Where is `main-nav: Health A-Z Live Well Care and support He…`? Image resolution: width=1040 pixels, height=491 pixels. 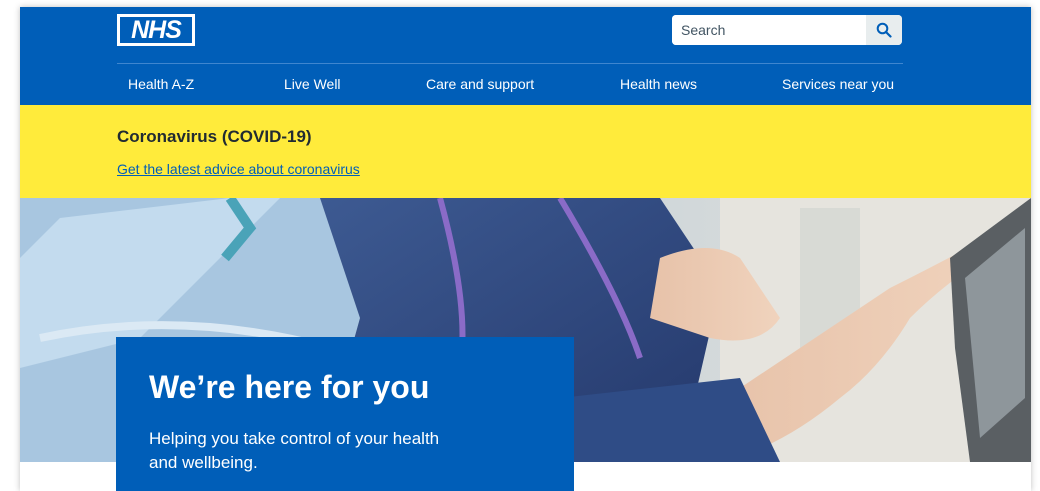
main-nav: Health A-Z Live Well Care and support He… is located at coordinates (510, 84).